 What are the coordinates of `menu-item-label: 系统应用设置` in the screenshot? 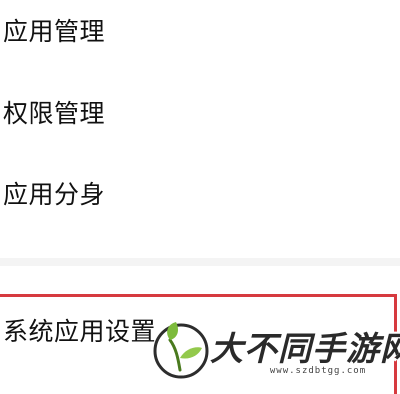 It's located at (80, 331).